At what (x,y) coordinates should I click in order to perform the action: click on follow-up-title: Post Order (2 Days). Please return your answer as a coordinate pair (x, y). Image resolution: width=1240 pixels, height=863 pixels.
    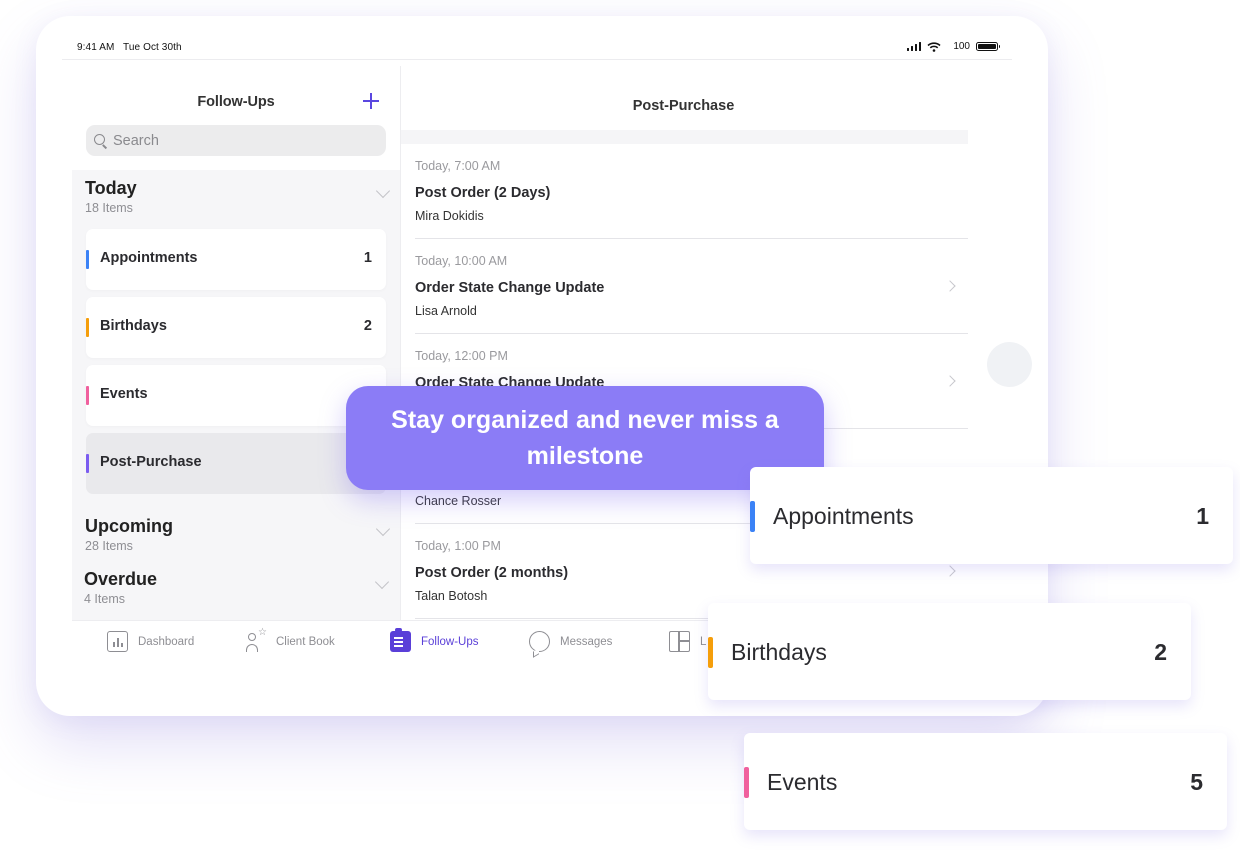
    Looking at the image, I should click on (483, 193).